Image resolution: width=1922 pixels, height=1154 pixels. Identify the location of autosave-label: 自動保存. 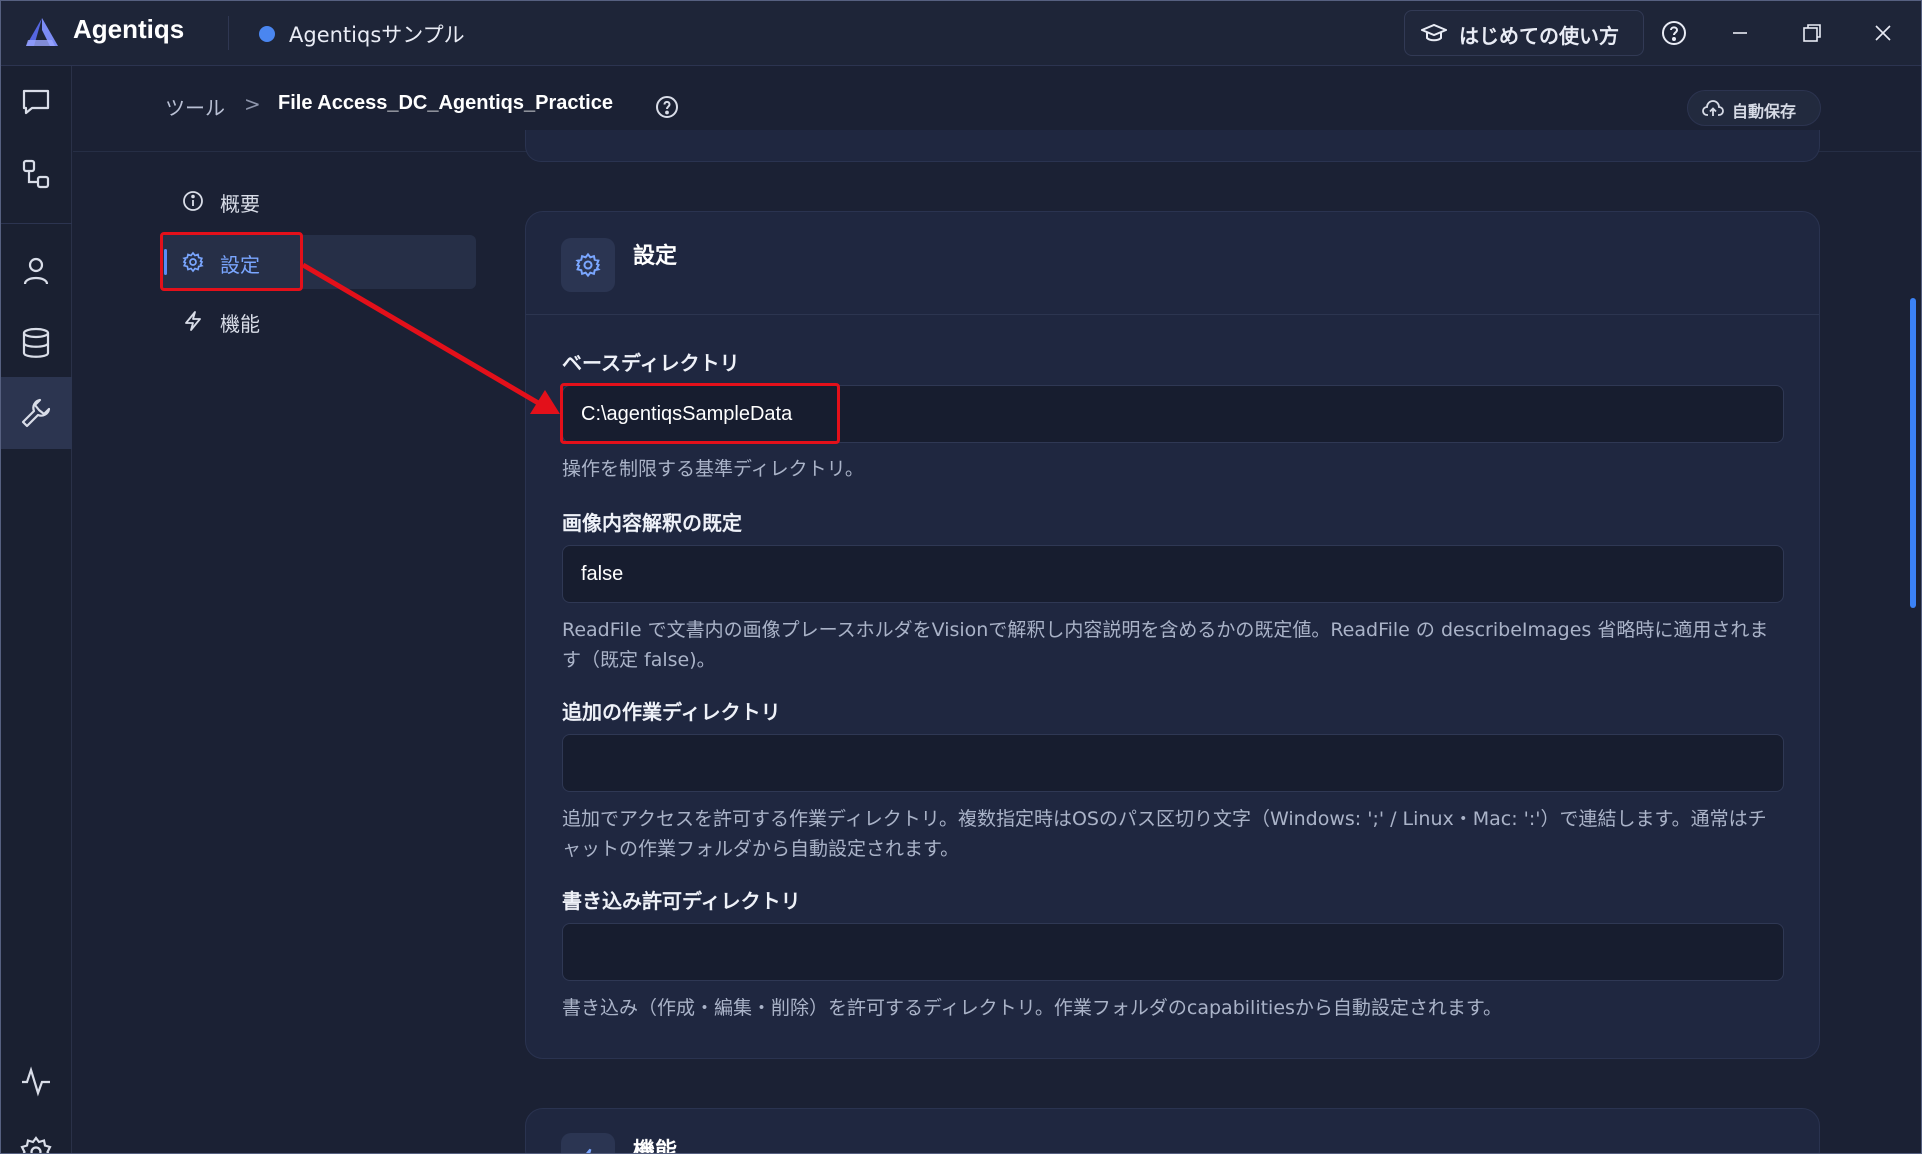
(1764, 111).